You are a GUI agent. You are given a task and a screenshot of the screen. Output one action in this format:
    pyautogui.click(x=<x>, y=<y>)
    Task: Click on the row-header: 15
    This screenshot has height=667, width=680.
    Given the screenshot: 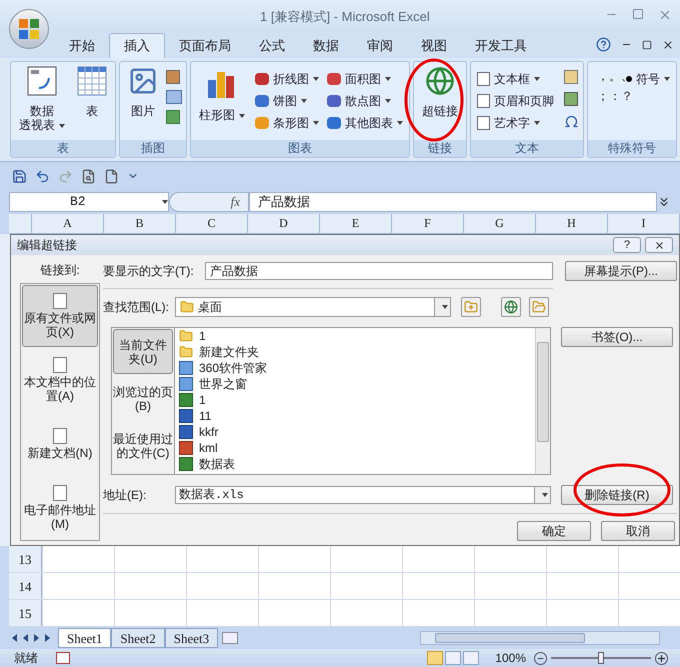 What is the action you would take?
    pyautogui.click(x=25, y=613)
    